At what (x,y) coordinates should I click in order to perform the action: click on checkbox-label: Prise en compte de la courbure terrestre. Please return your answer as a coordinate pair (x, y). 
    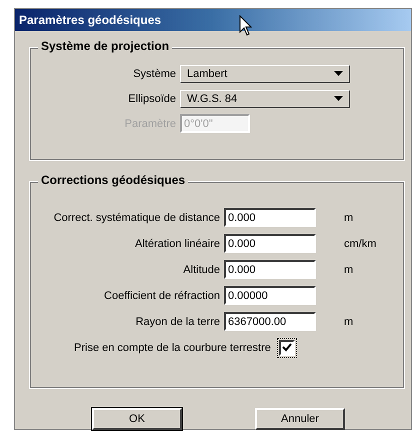
    Looking at the image, I should click on (172, 348).